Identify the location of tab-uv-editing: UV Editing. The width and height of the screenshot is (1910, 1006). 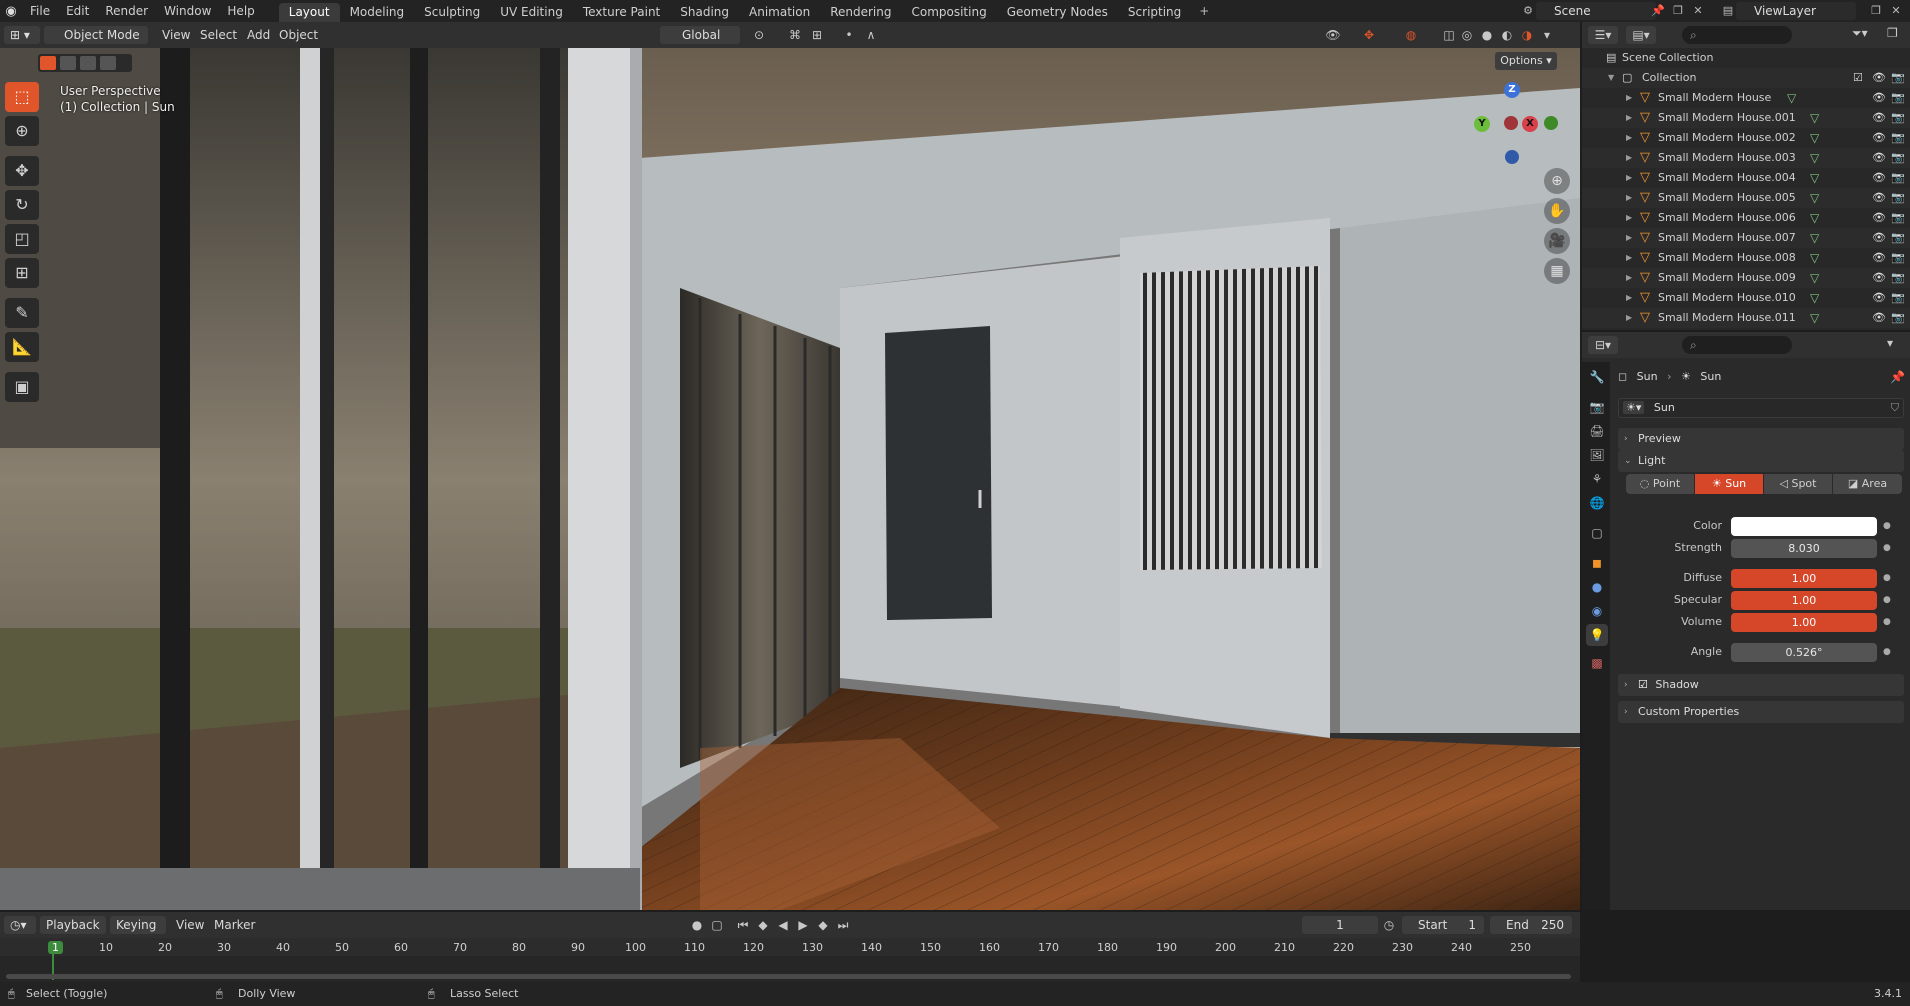
(531, 12).